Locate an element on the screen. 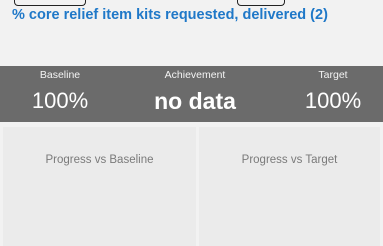 The width and height of the screenshot is (383, 246). kpi-achievement-value: no data is located at coordinates (195, 101).